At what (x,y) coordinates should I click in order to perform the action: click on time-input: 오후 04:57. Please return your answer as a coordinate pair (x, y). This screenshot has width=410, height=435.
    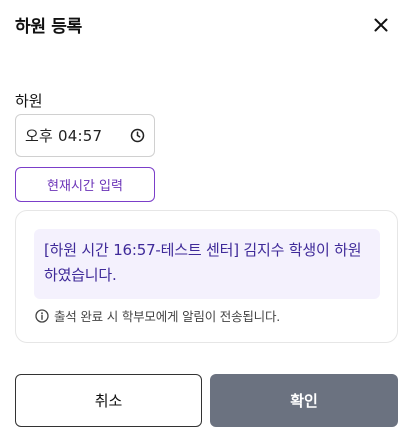
    Looking at the image, I should click on (85, 135).